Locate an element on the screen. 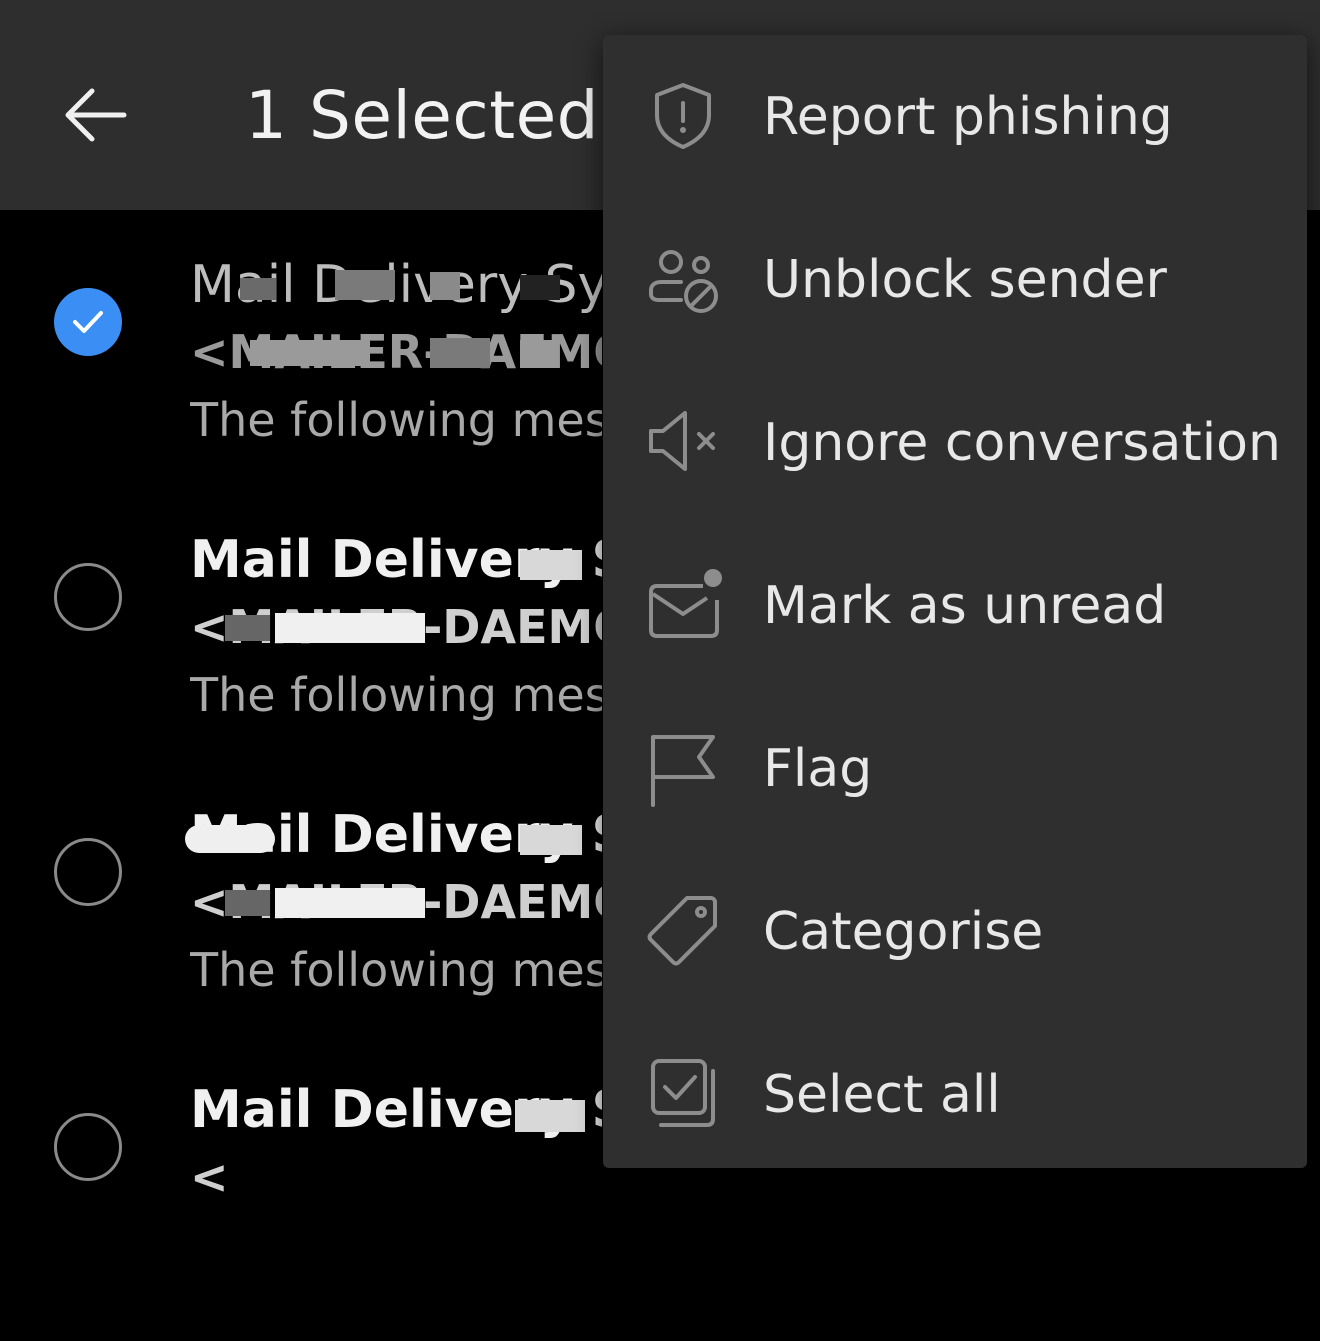 The width and height of the screenshot is (1320, 1341). checkmark-icon is located at coordinates (88, 322).